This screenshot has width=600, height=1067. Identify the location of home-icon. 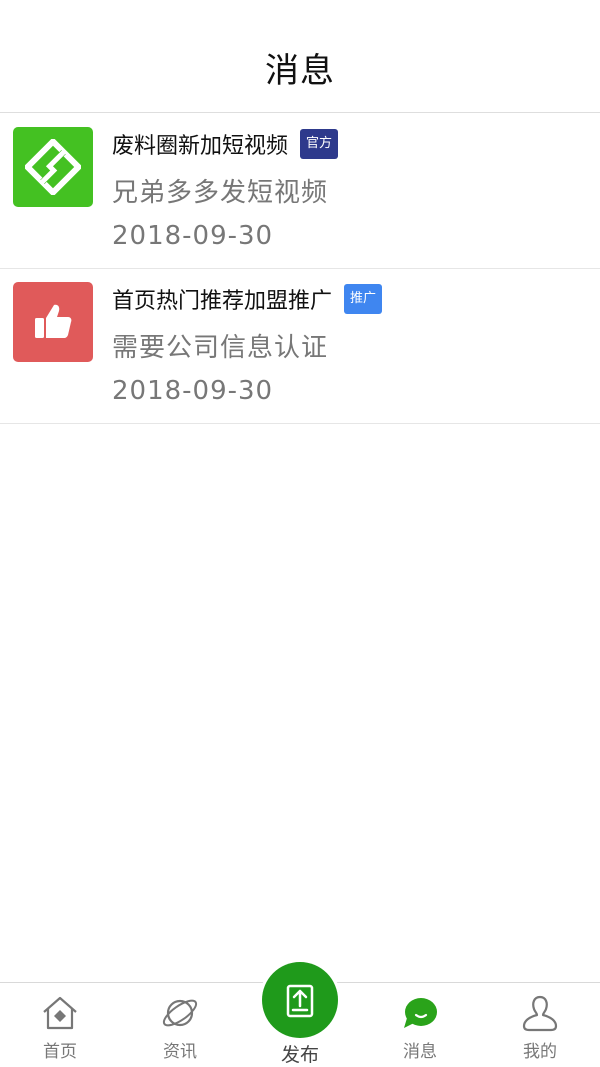
(60, 1013).